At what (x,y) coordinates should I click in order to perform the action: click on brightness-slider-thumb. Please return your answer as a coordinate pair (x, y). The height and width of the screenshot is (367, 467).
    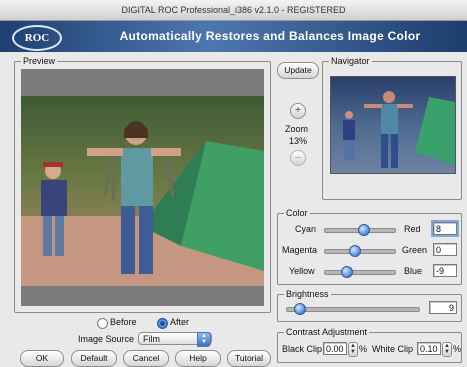
    Looking at the image, I should click on (300, 309).